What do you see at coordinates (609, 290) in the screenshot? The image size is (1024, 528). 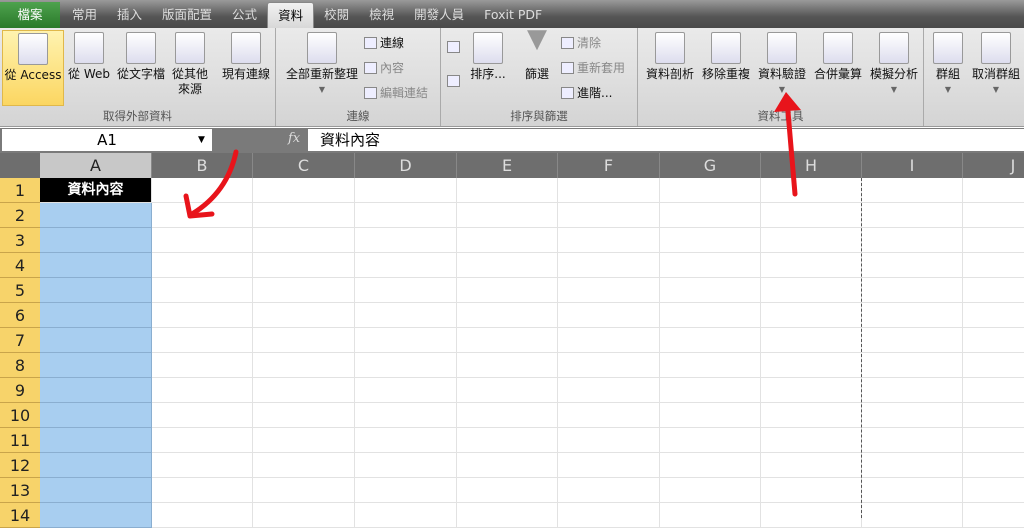 I see `cell-F5` at bounding box center [609, 290].